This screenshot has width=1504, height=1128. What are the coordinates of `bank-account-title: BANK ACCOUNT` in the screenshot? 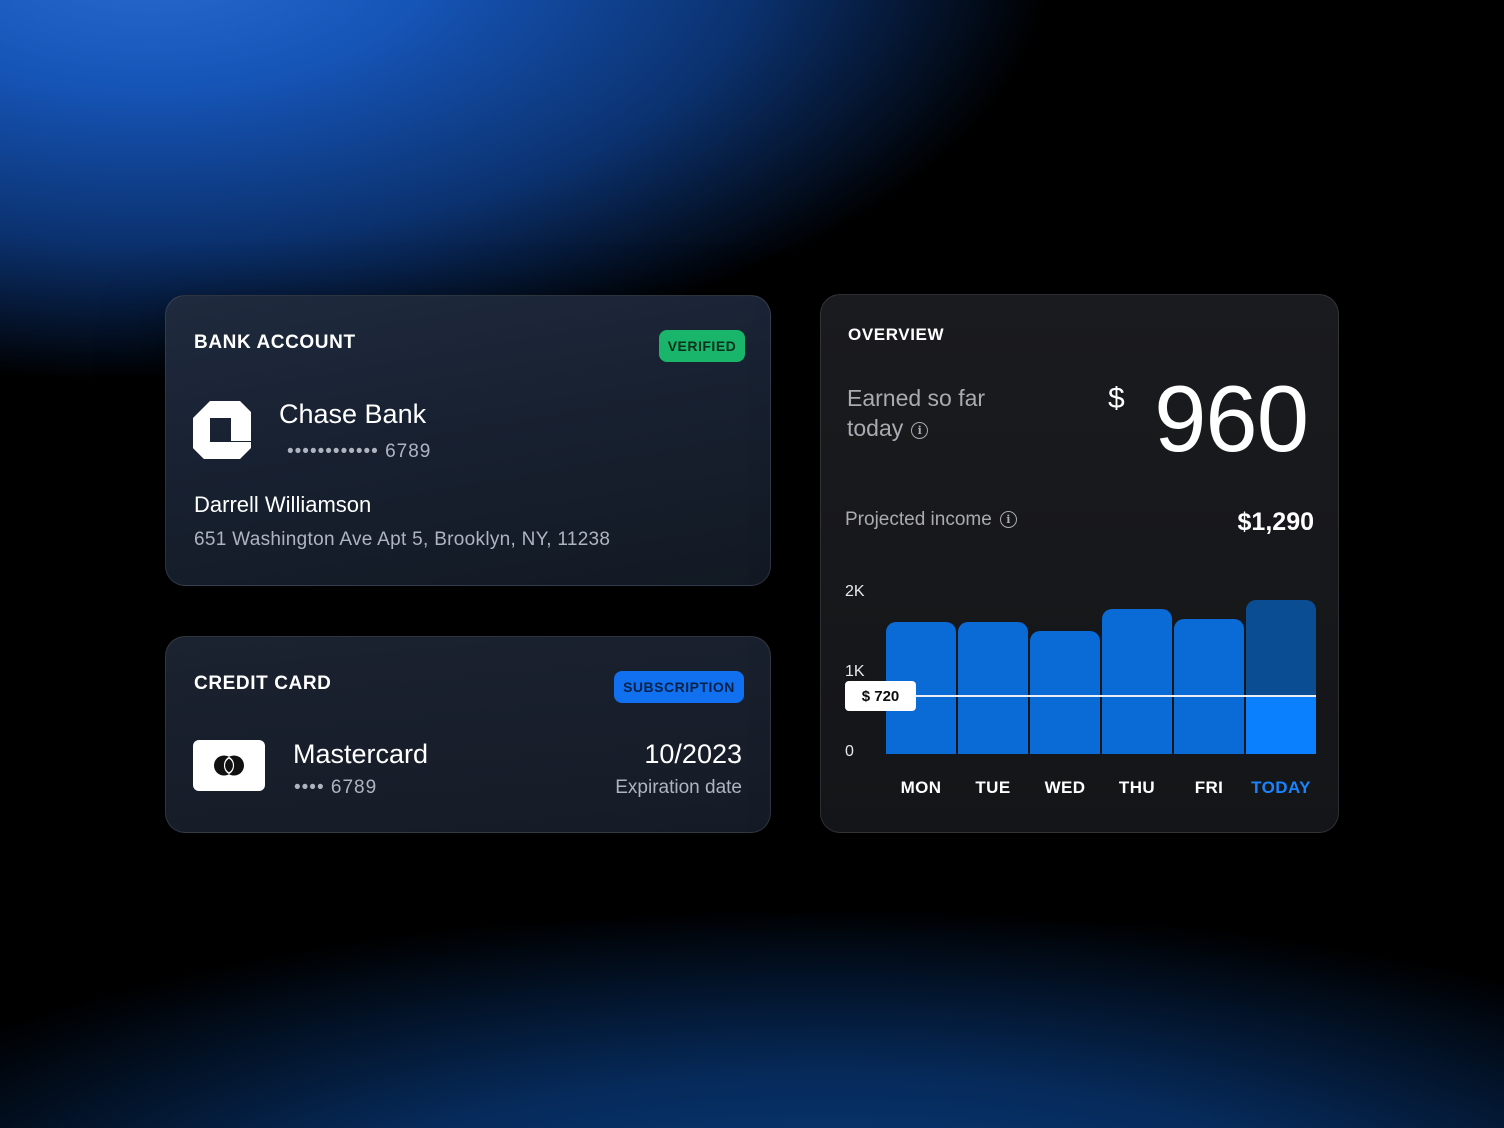 It's located at (275, 342).